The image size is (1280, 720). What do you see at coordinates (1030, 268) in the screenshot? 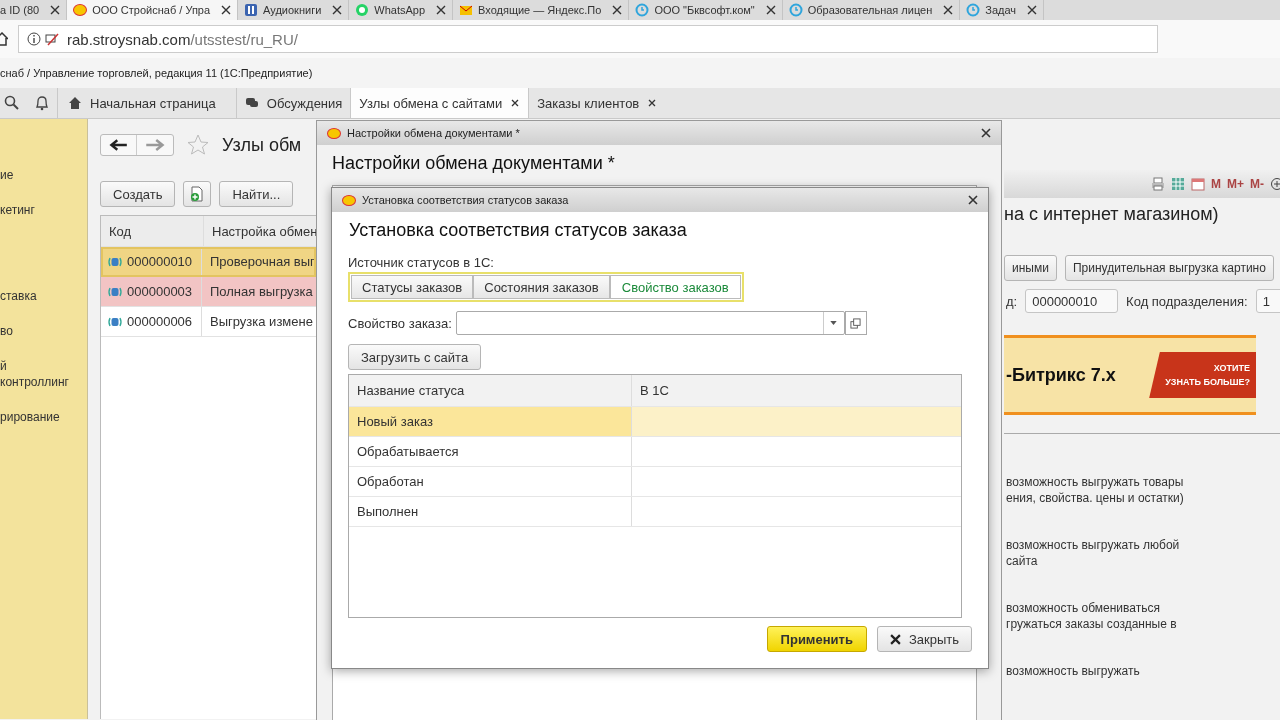
I see `toolbar-button: иными` at bounding box center [1030, 268].